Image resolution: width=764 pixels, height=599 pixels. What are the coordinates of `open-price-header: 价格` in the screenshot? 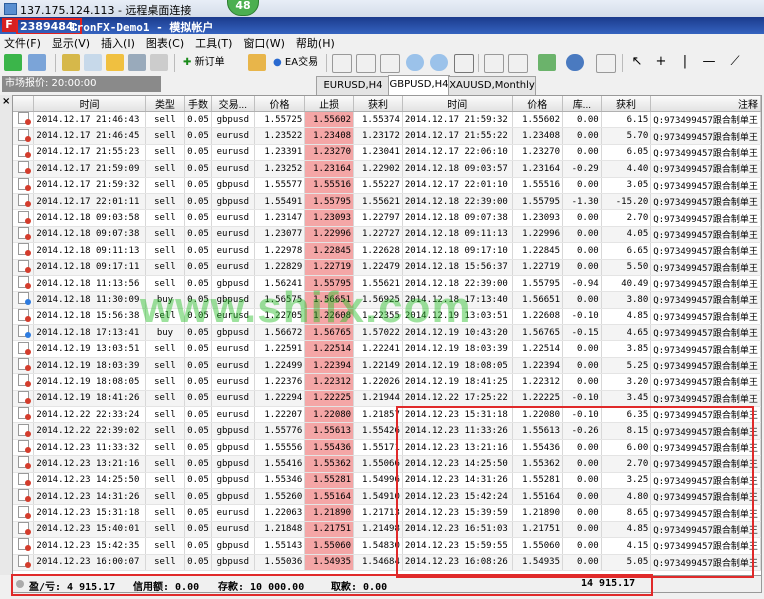 It's located at (280, 104).